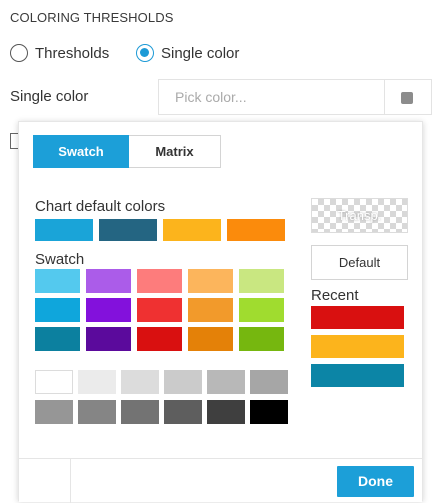  Describe the element at coordinates (108, 339) in the screenshot. I see `swatch-r3-c2` at that location.